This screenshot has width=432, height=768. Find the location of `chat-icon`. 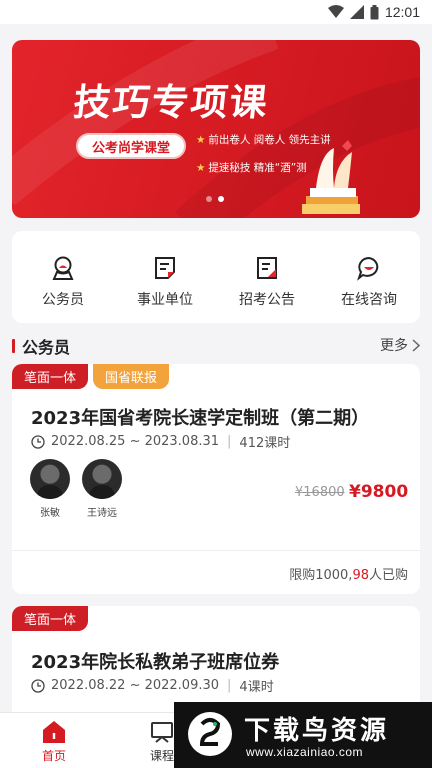

chat-icon is located at coordinates (368, 268).